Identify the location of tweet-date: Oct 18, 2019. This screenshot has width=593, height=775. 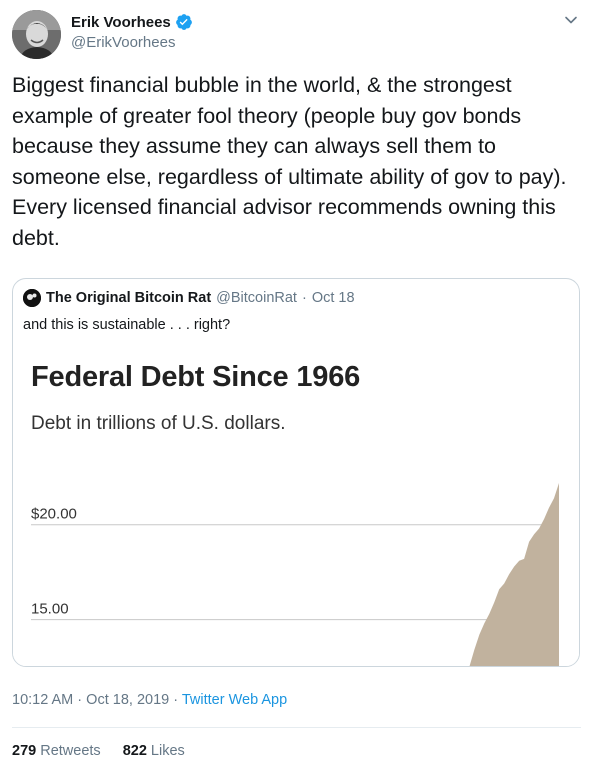
(127, 700).